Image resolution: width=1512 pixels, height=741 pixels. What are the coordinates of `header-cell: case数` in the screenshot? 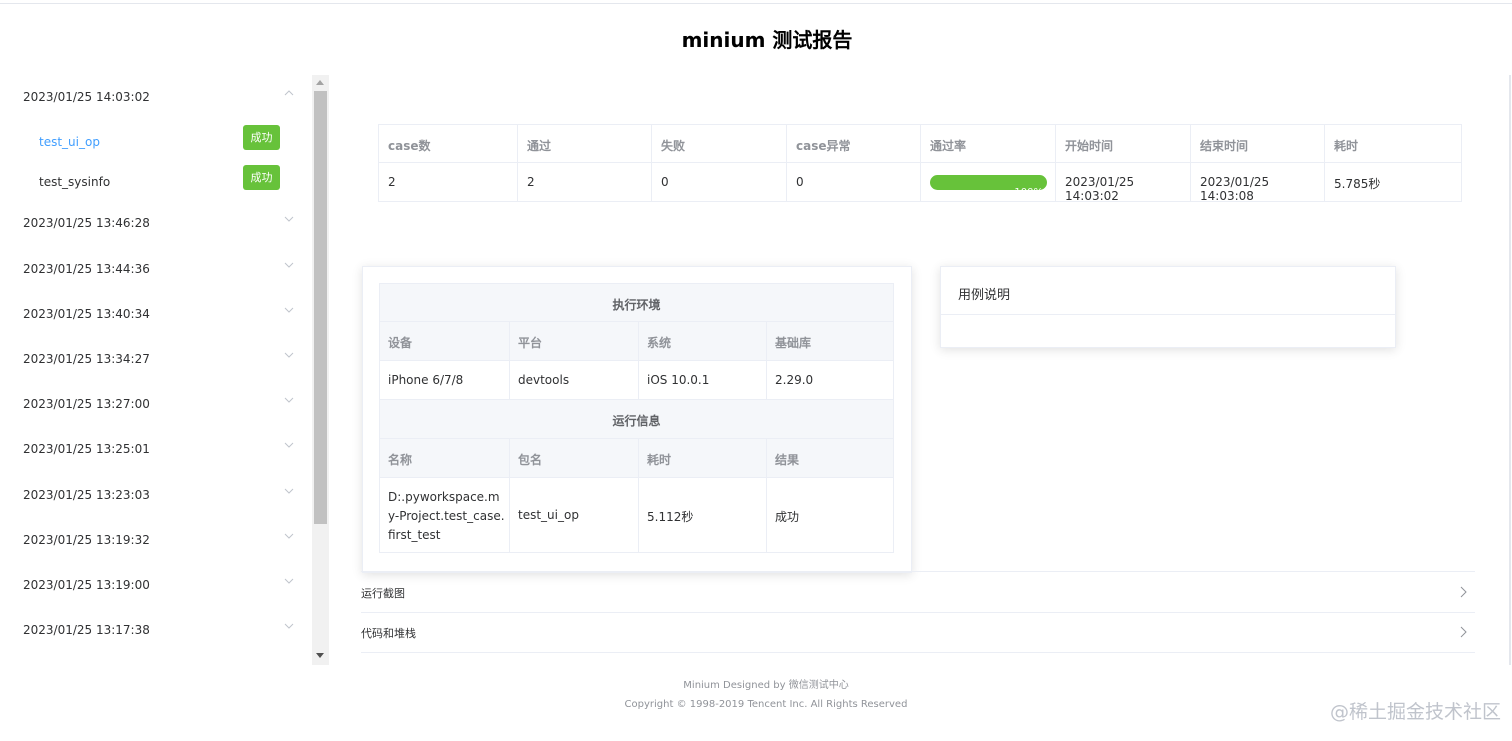 It's located at (448, 144).